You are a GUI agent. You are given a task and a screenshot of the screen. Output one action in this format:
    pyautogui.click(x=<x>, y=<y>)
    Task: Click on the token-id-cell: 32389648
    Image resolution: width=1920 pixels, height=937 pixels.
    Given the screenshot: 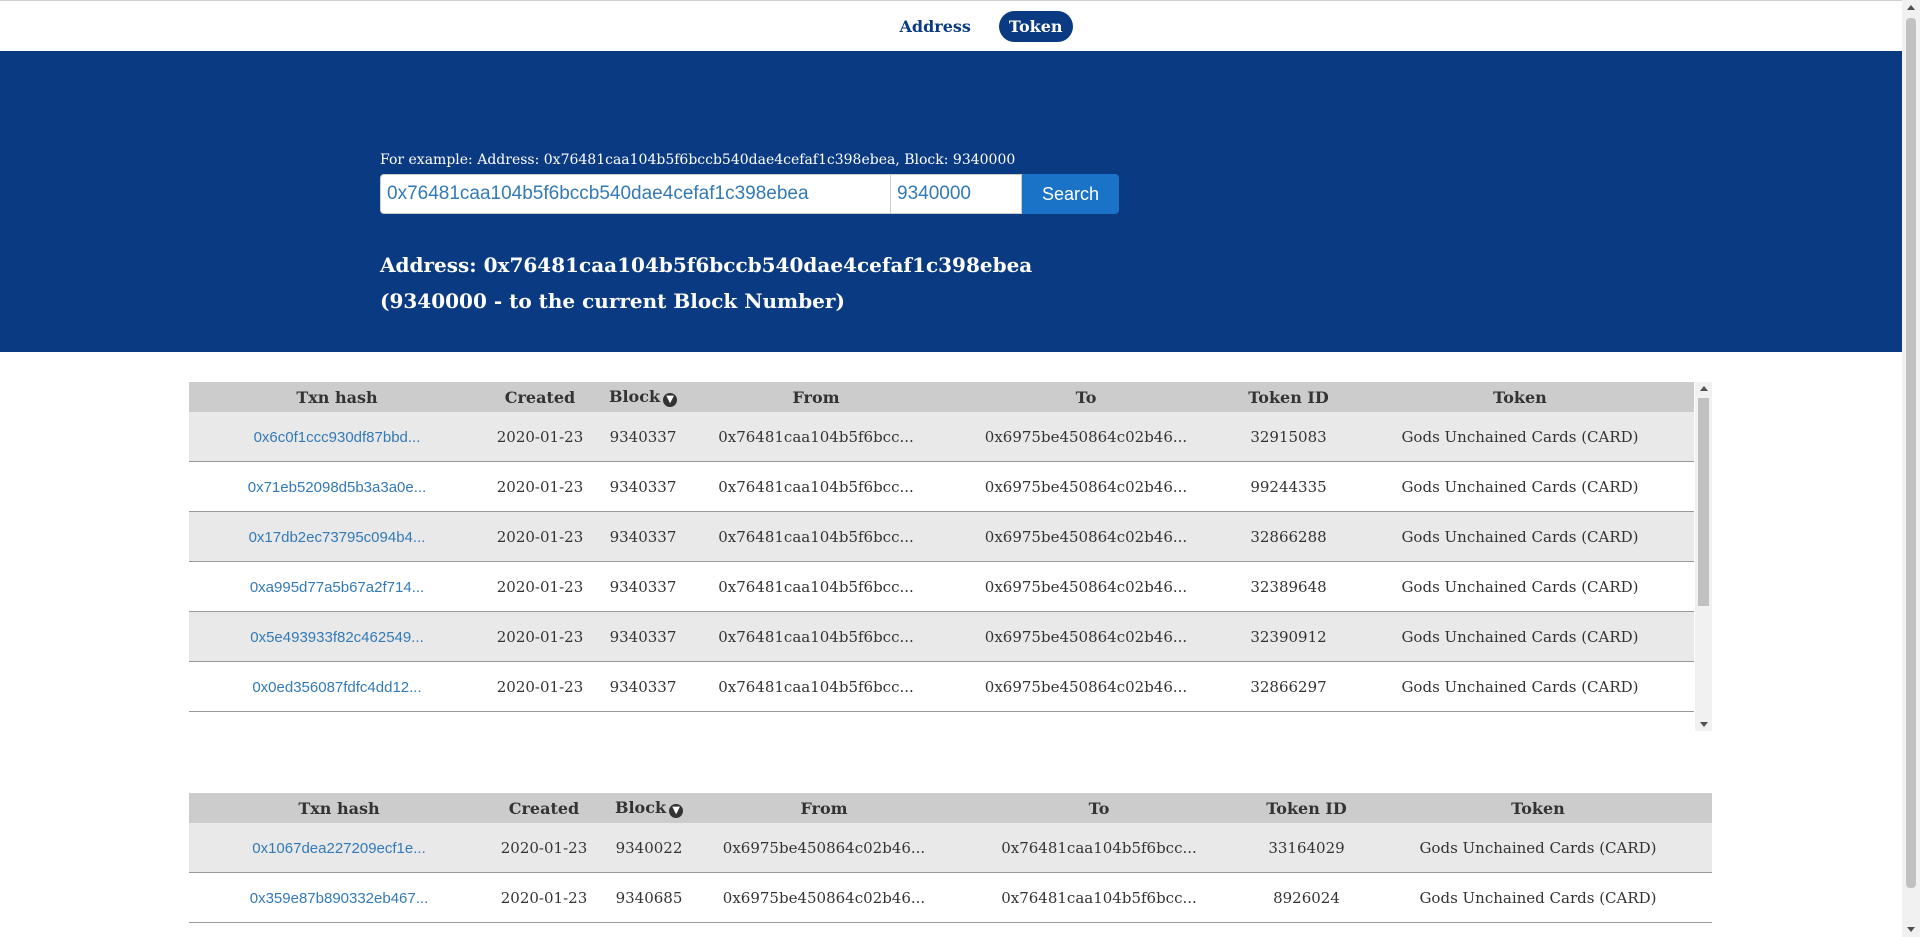 What is the action you would take?
    pyautogui.click(x=1288, y=586)
    